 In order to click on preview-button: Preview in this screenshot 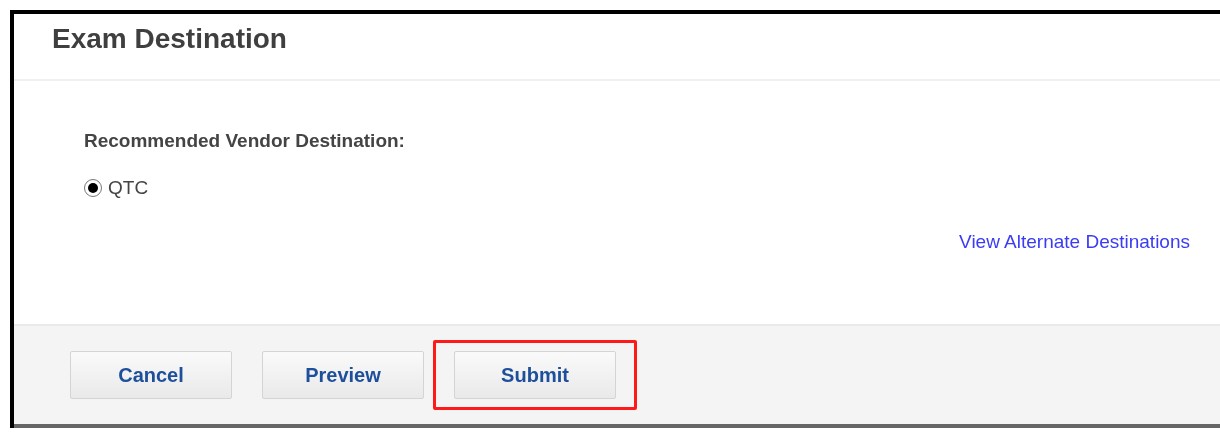, I will do `click(343, 375)`.